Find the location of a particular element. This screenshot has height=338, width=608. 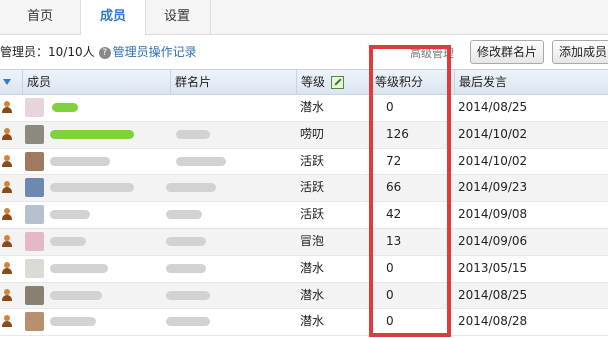

tab-bar: 首页 成员 设置 is located at coordinates (304, 17).